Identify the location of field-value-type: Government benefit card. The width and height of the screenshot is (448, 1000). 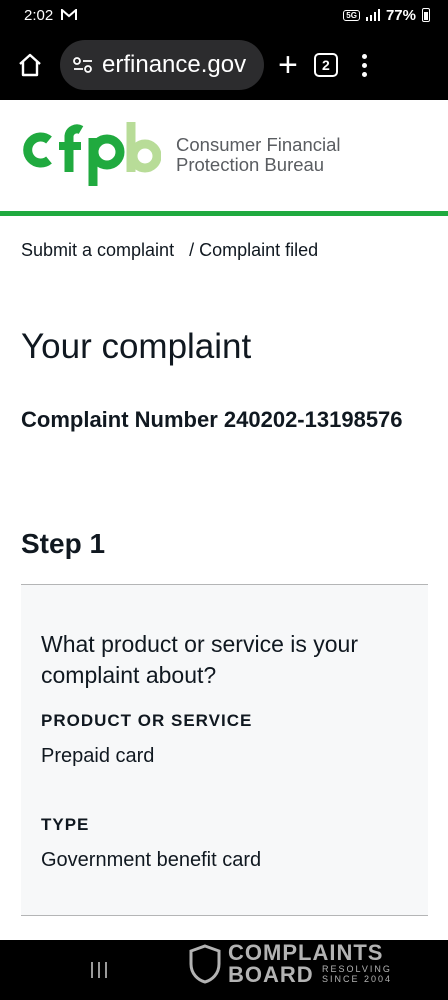
(151, 860).